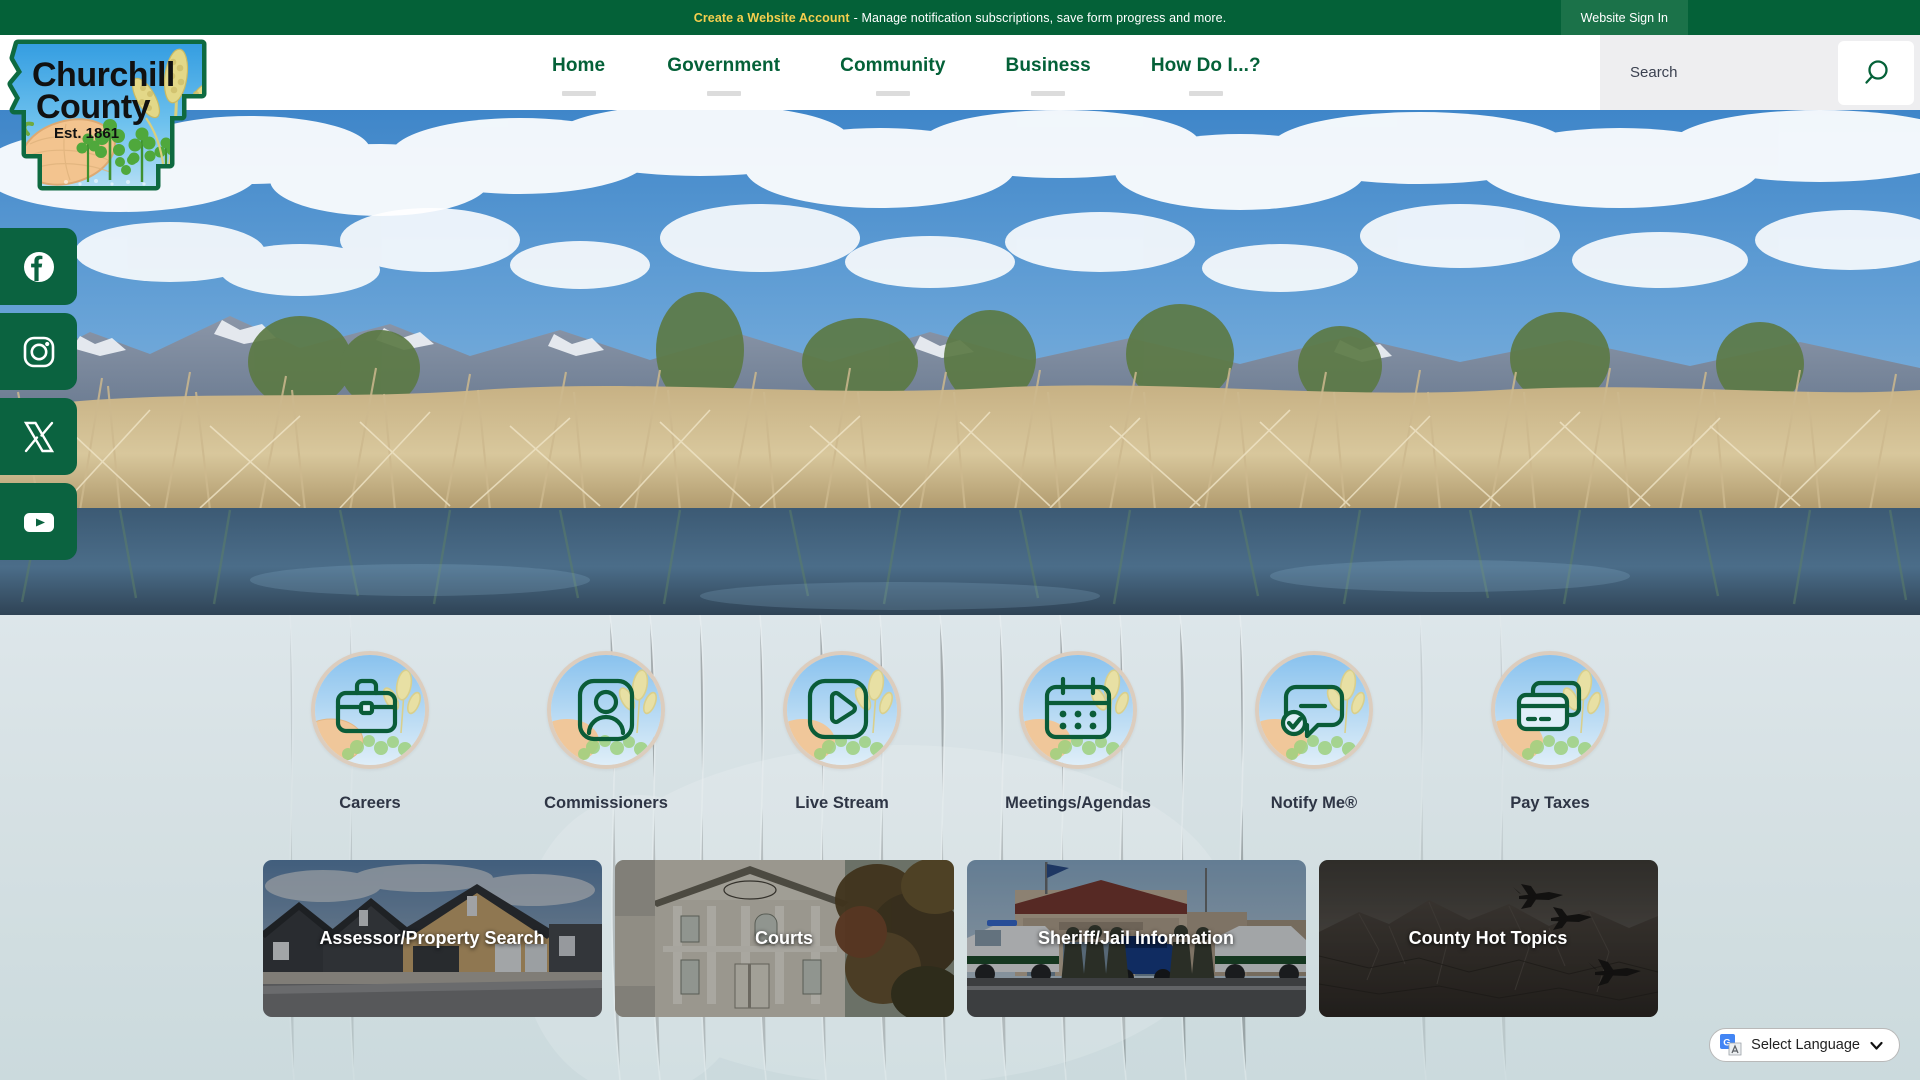  What do you see at coordinates (1048, 65) in the screenshot?
I see `nav-item-label: Business` at bounding box center [1048, 65].